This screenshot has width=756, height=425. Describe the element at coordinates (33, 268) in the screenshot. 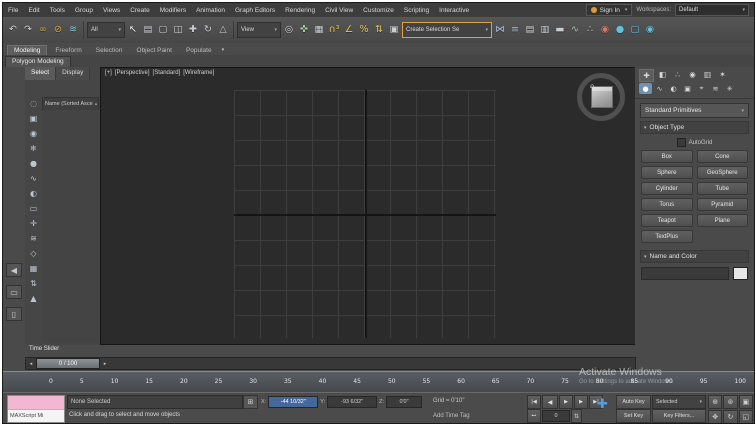

I see `lock-selection-icon: ▦` at that location.